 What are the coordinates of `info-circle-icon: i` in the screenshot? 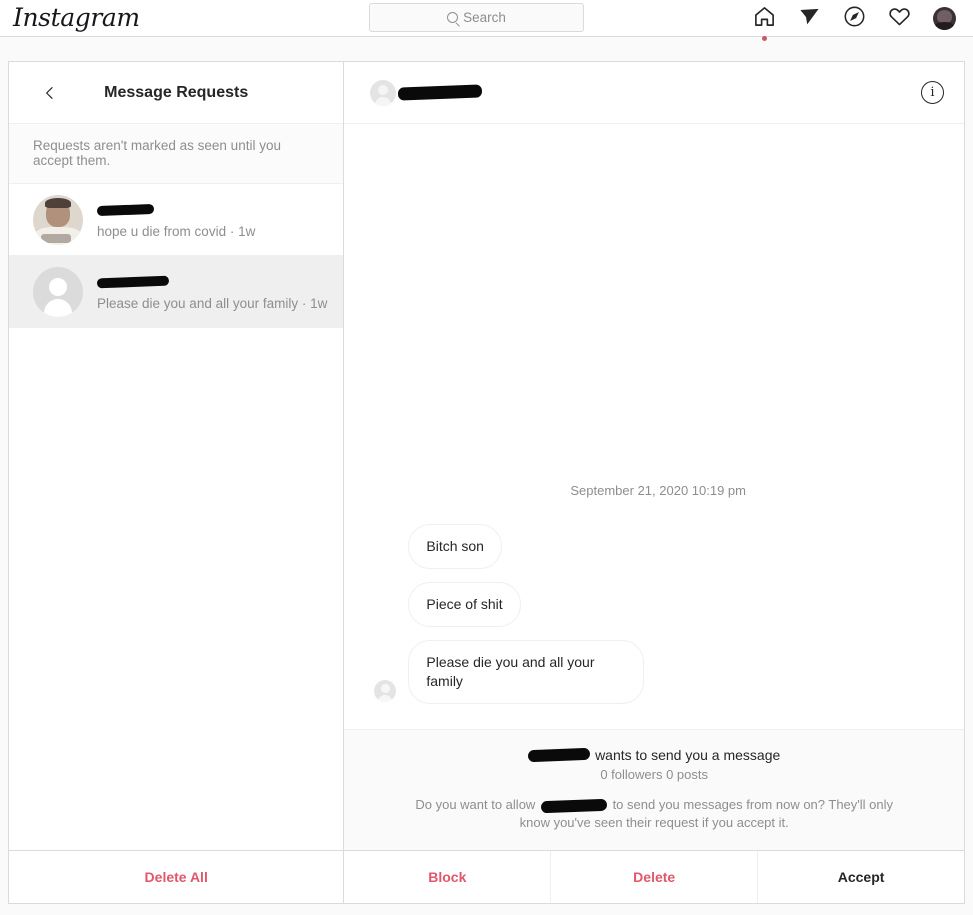 It's located at (932, 92).